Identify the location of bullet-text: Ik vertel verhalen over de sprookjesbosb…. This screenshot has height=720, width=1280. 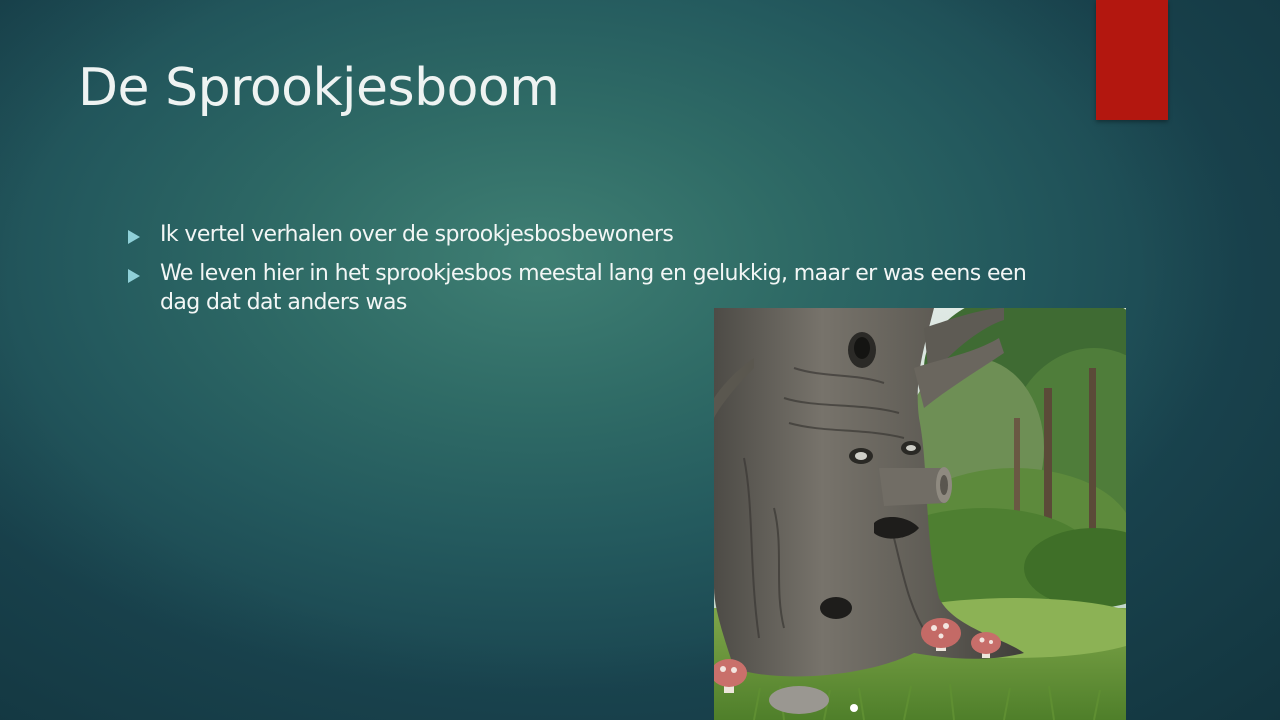
(417, 234).